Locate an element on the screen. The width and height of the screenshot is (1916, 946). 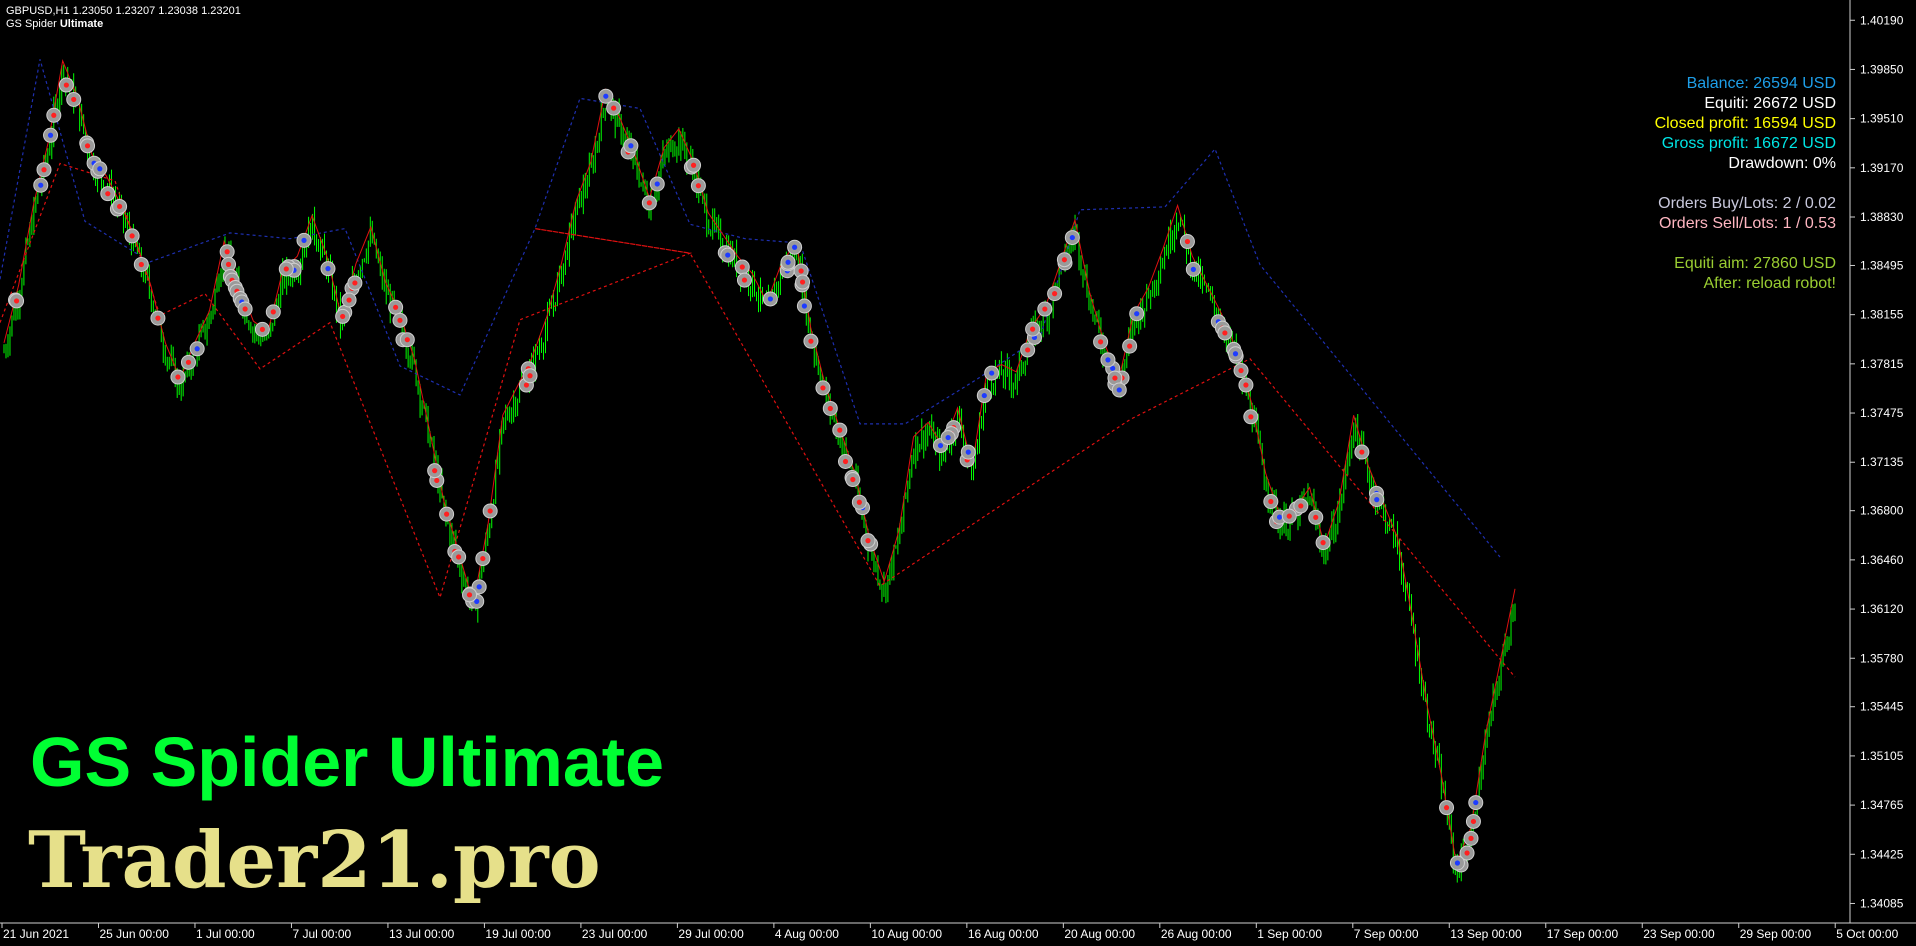
x-tick-label: 29 Jul 00:00 is located at coordinates (711, 934).